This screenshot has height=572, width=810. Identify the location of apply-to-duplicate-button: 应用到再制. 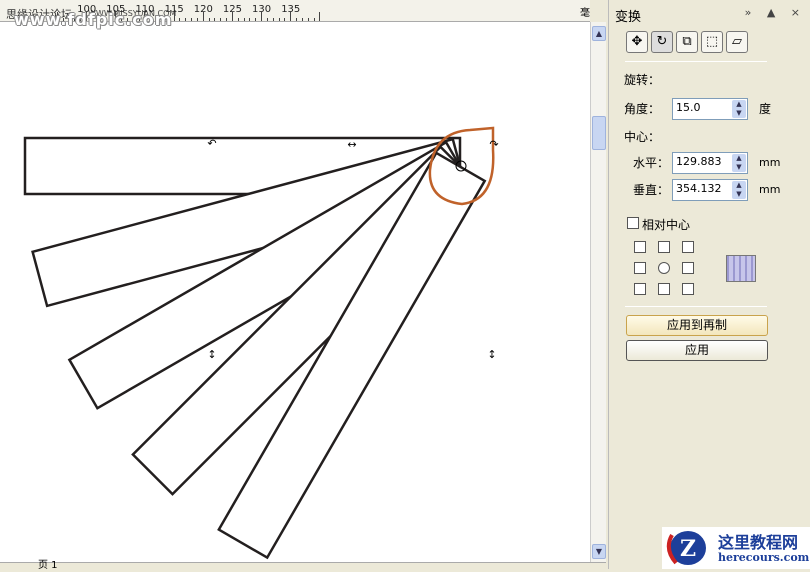
(697, 325).